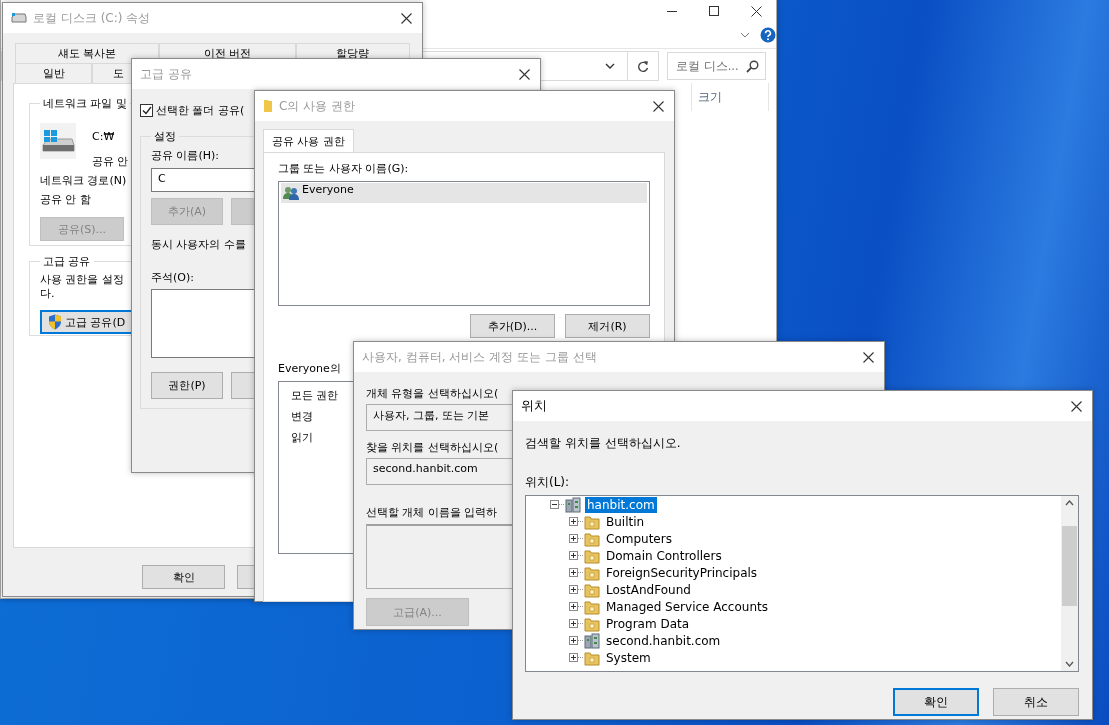 This screenshot has width=1109, height=725. I want to click on description-text: 다., so click(47, 294).